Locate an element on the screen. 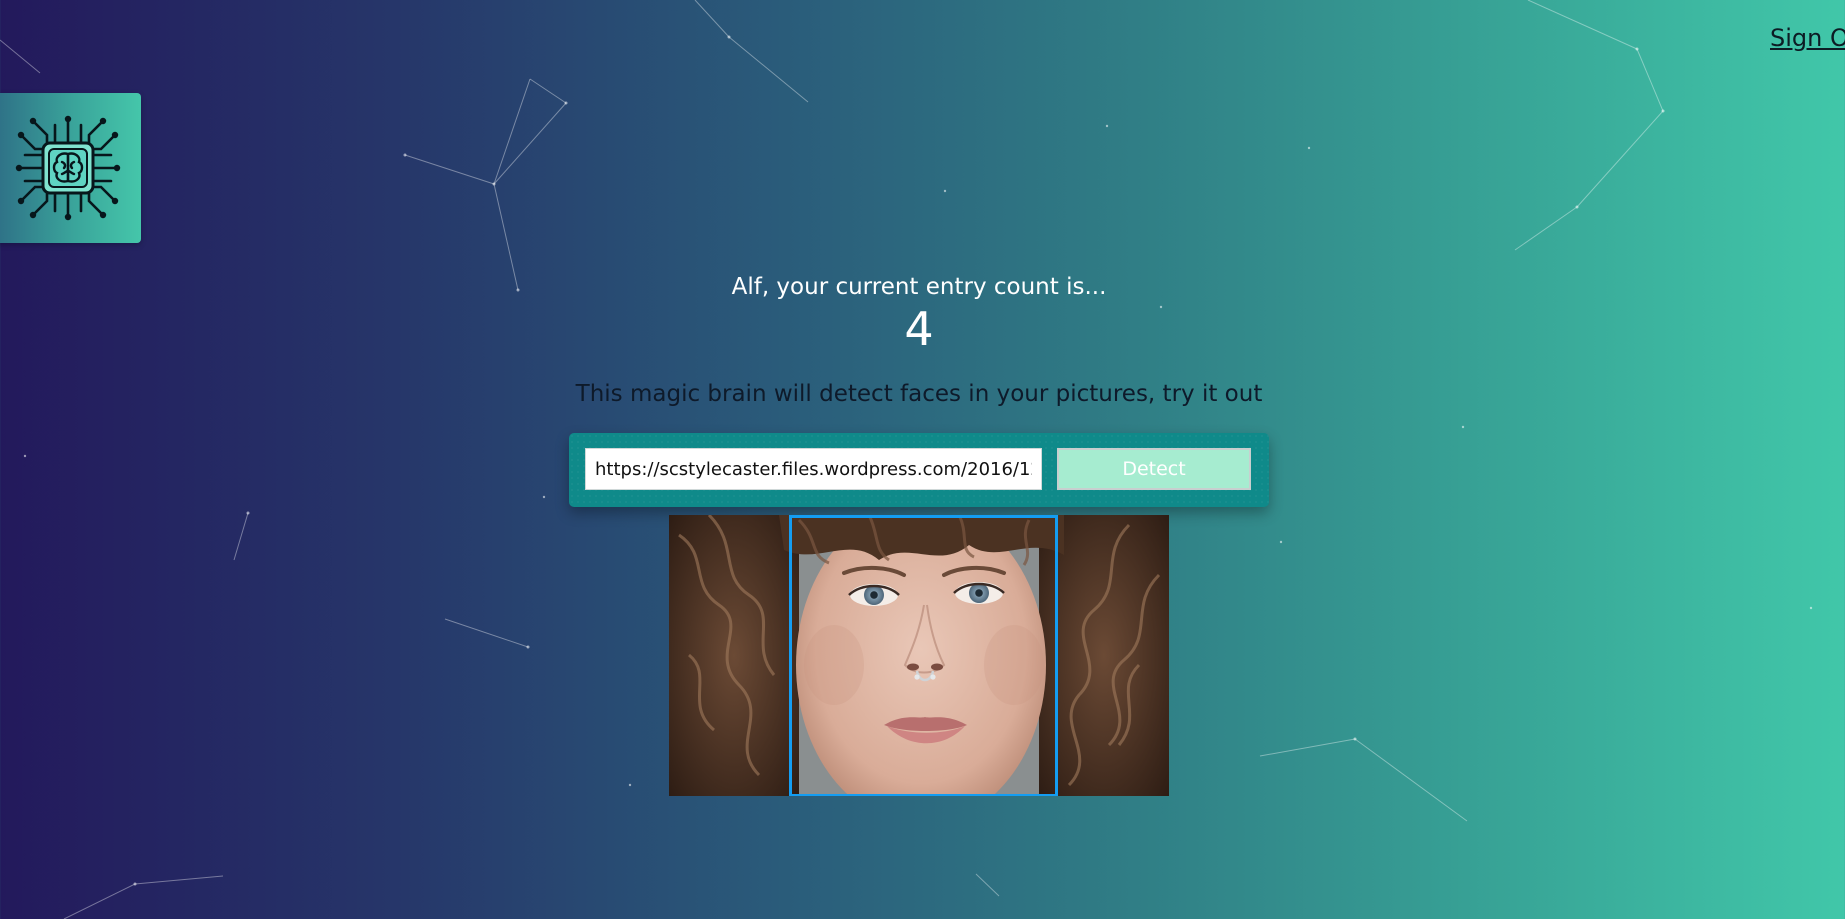 The width and height of the screenshot is (1845, 919). entry-count-value: 4 is located at coordinates (919, 329).